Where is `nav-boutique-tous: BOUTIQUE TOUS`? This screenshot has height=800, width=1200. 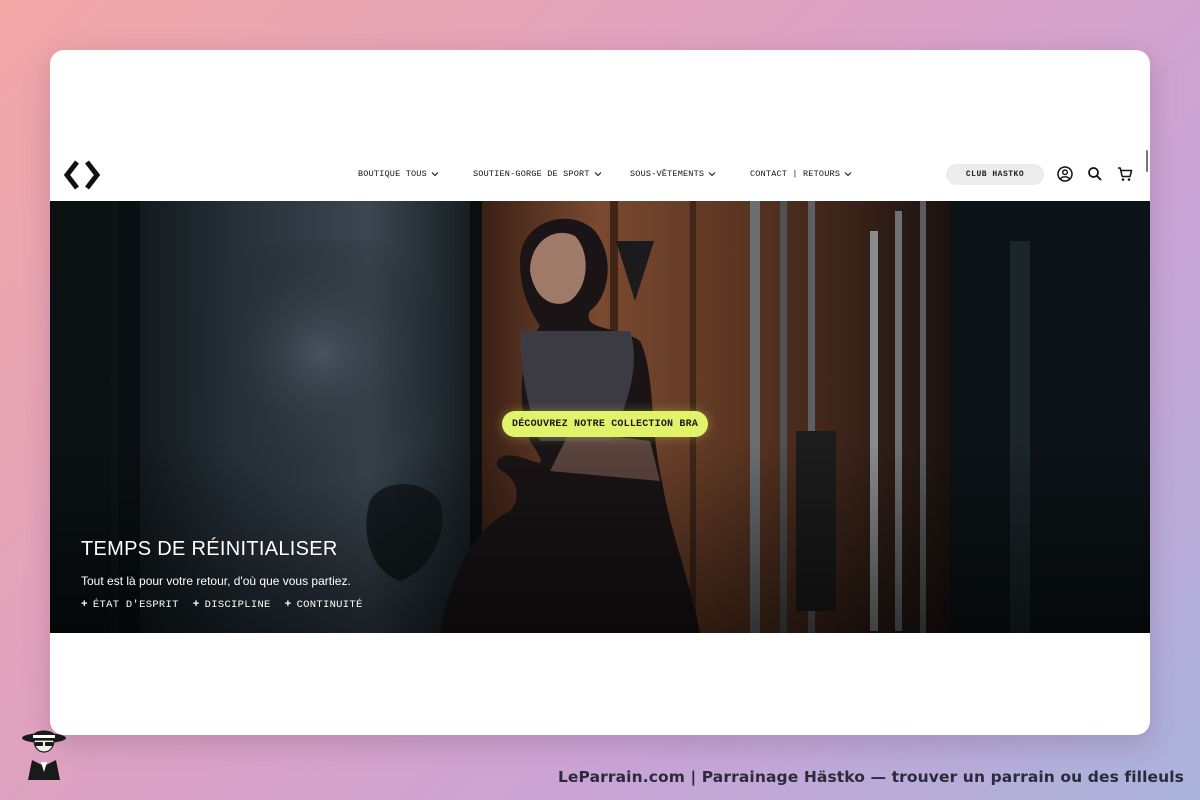 nav-boutique-tous: BOUTIQUE TOUS is located at coordinates (415, 174).